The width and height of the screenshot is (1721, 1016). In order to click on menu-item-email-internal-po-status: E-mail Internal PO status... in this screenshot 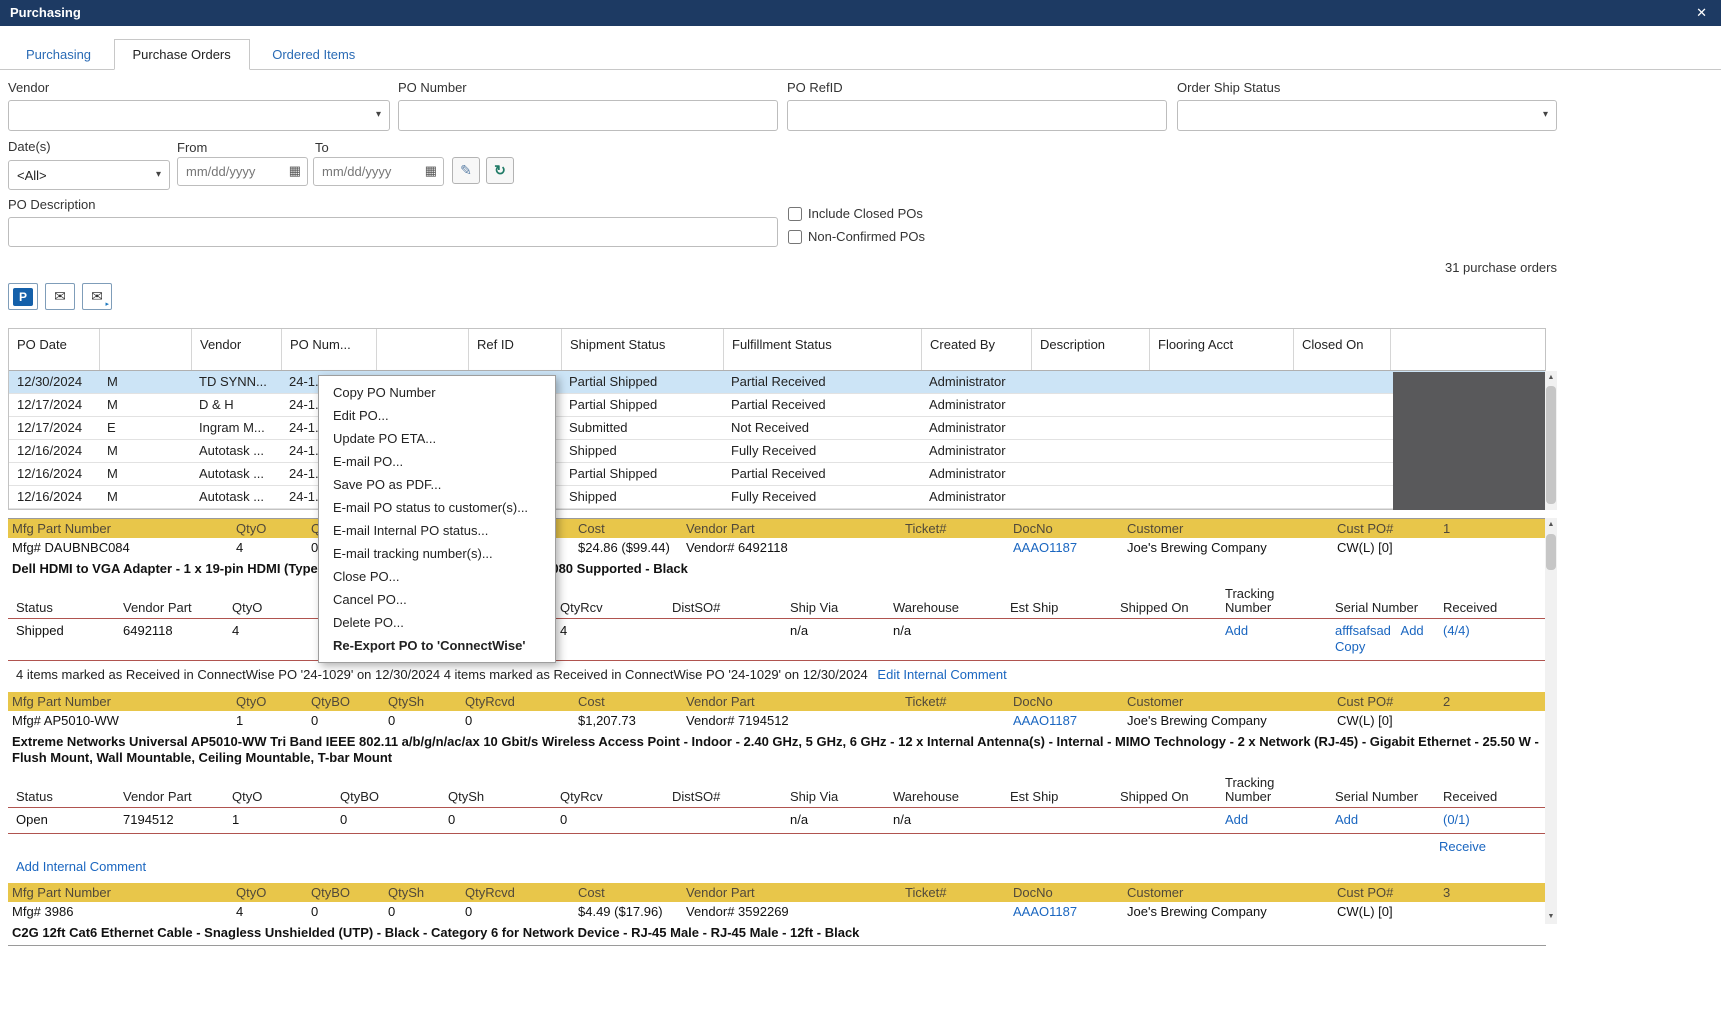, I will do `click(437, 530)`.